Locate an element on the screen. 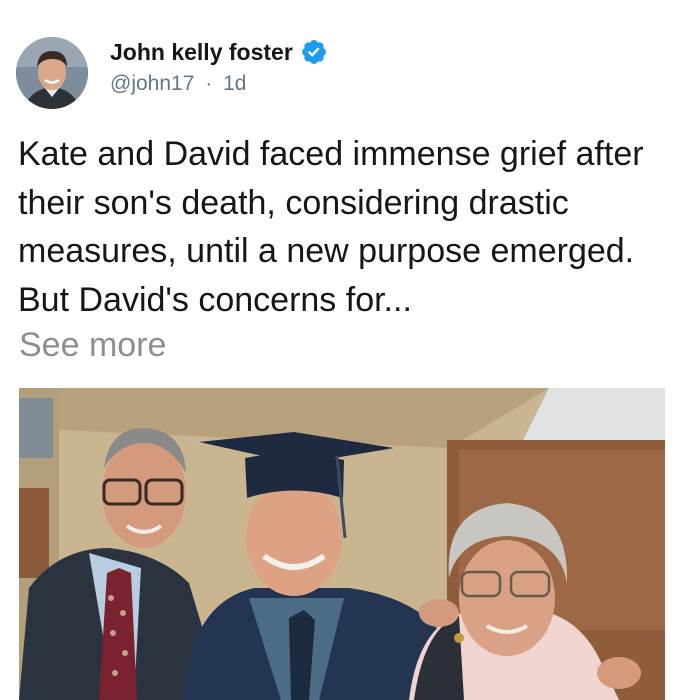 The height and width of the screenshot is (700, 700). tweet-meta: @john17 · 1d is located at coordinates (178, 84).